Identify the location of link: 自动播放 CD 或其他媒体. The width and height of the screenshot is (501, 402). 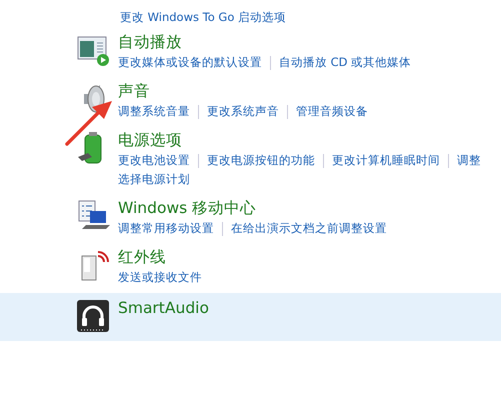
(345, 62).